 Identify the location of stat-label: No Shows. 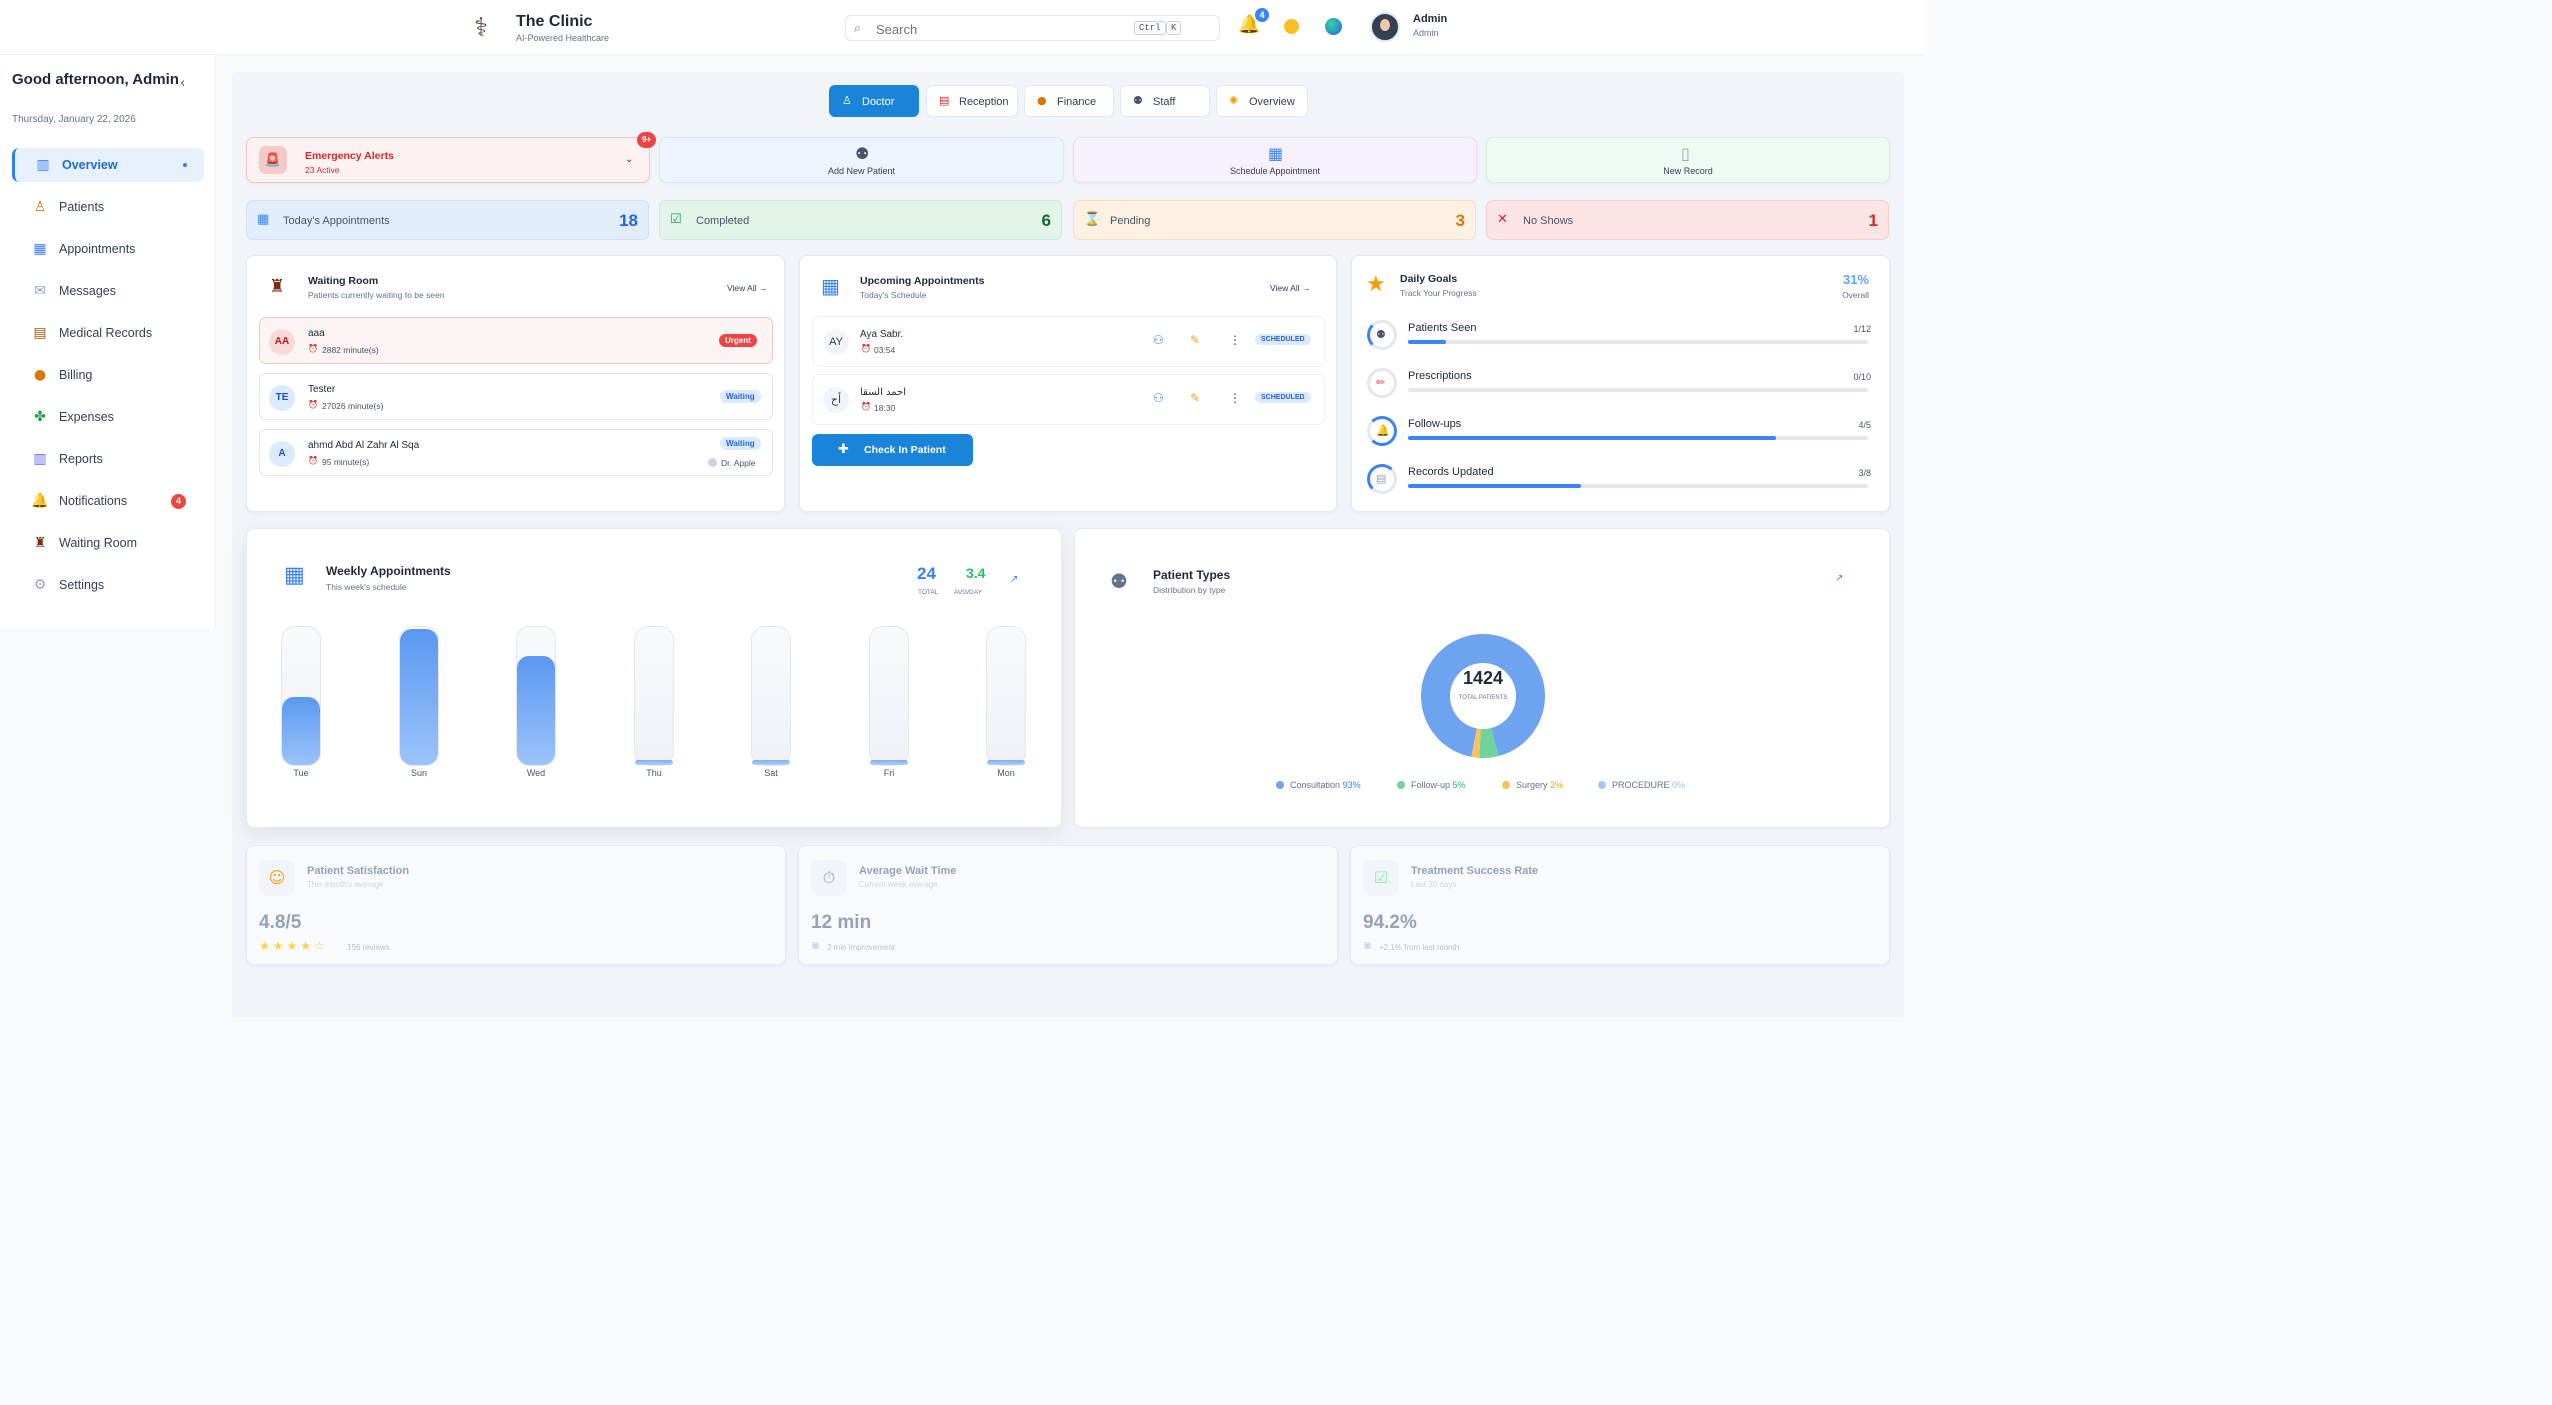
(1548, 221).